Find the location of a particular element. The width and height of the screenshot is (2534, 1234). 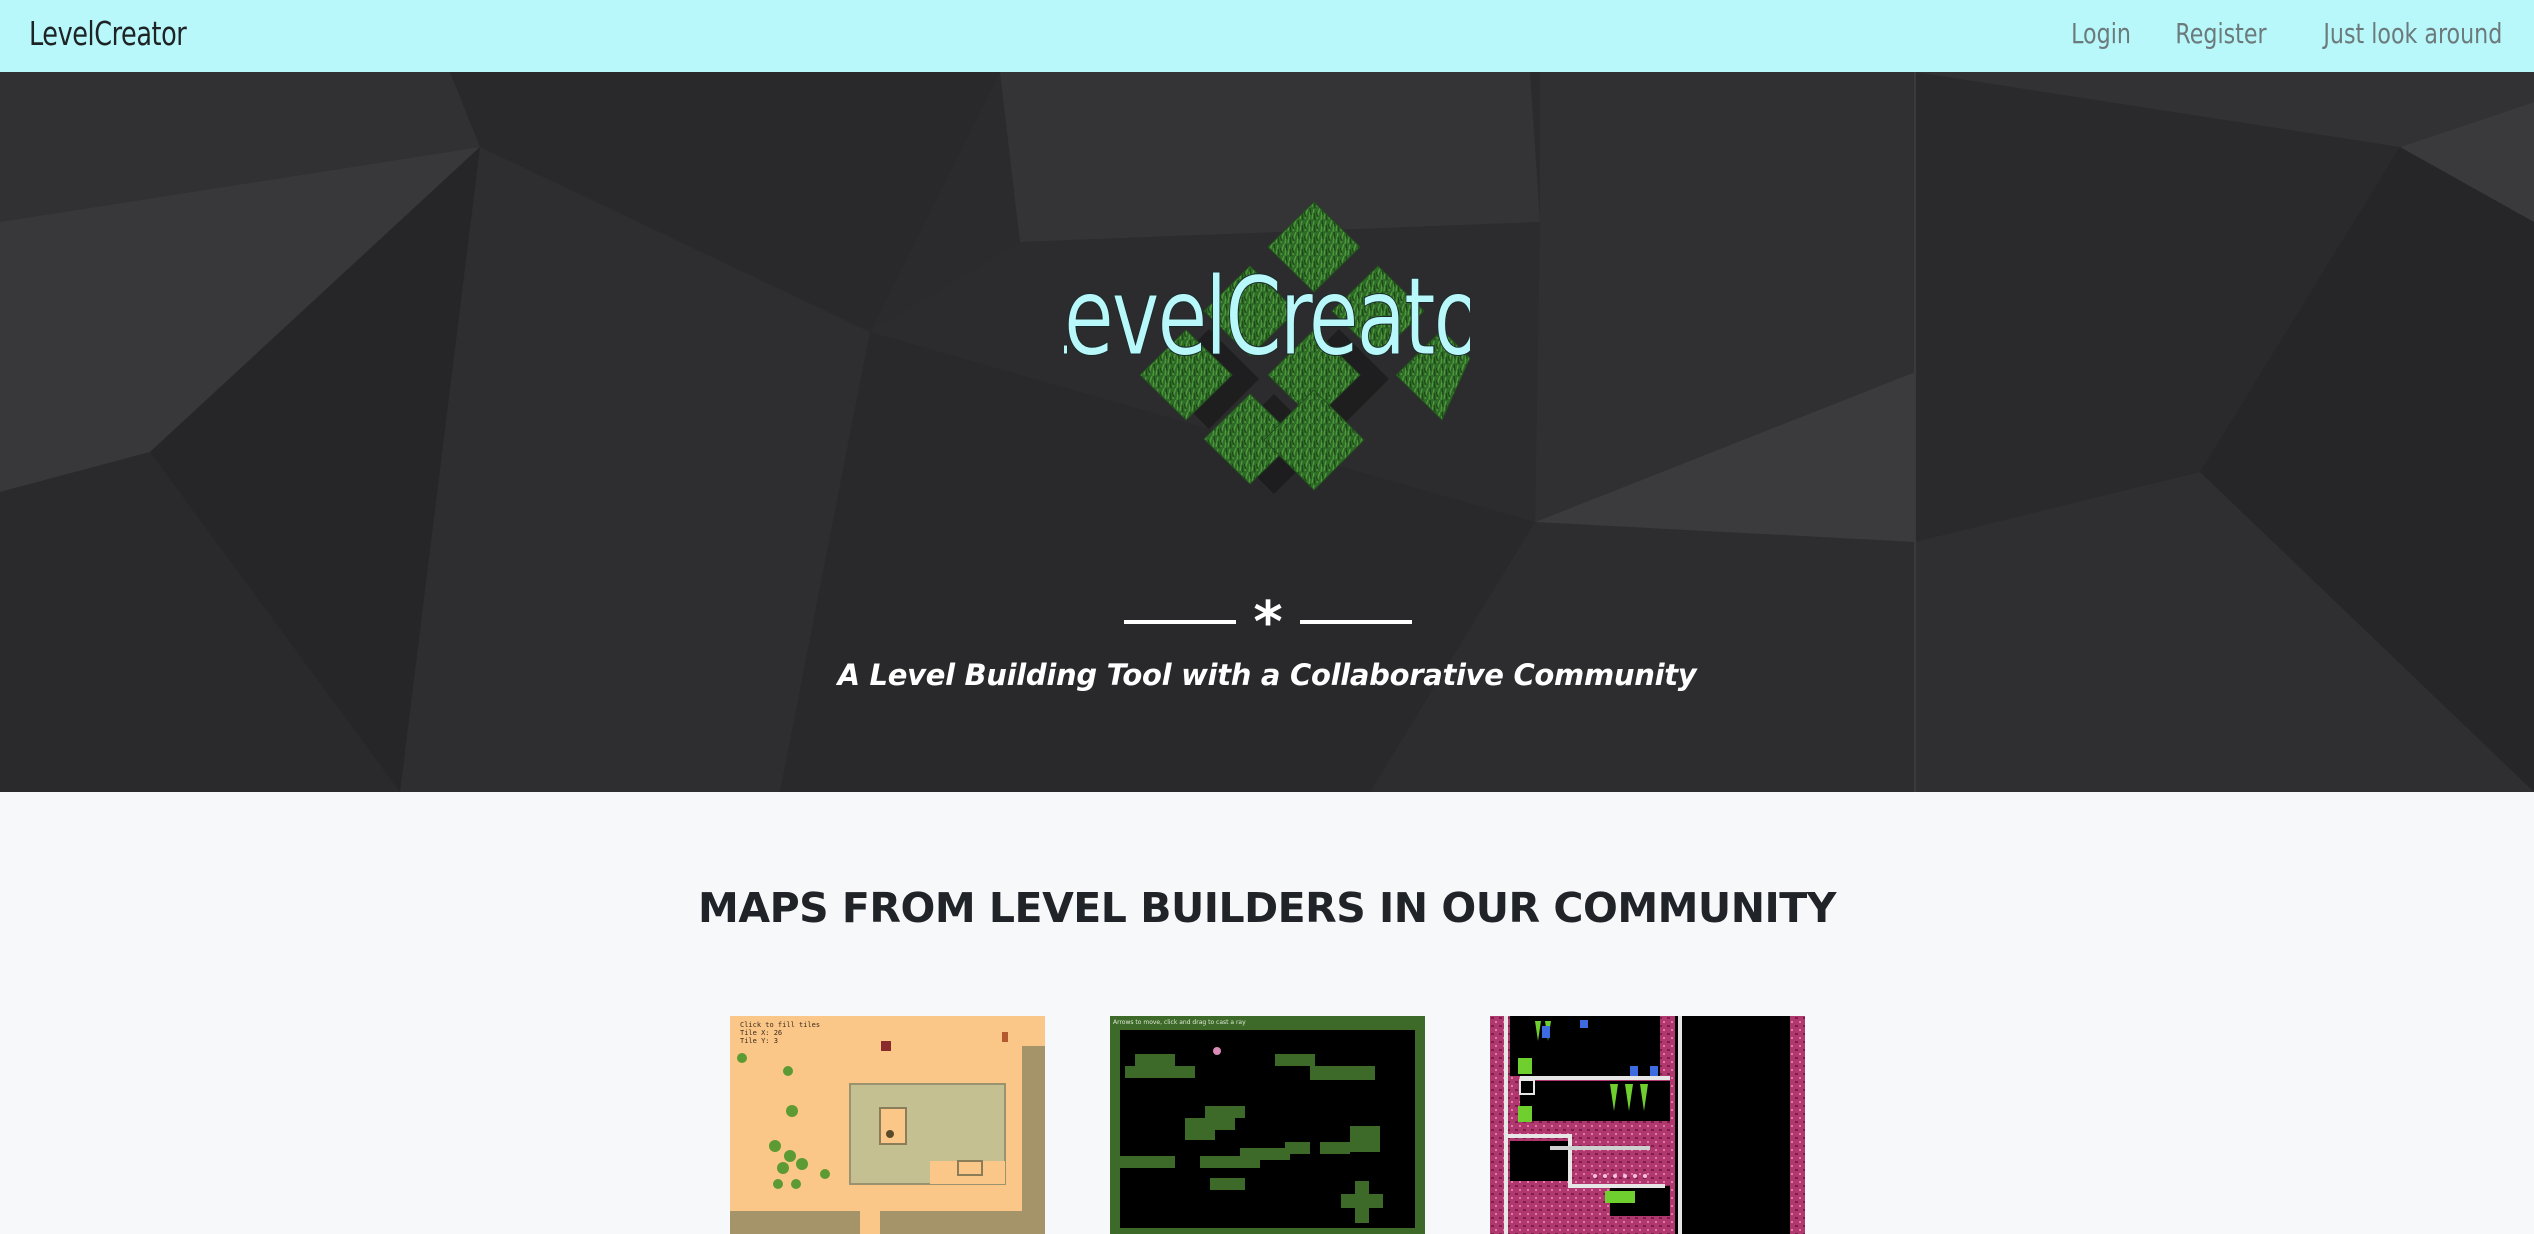

hero-logo-text: LevelCreator is located at coordinates (1267, 316).